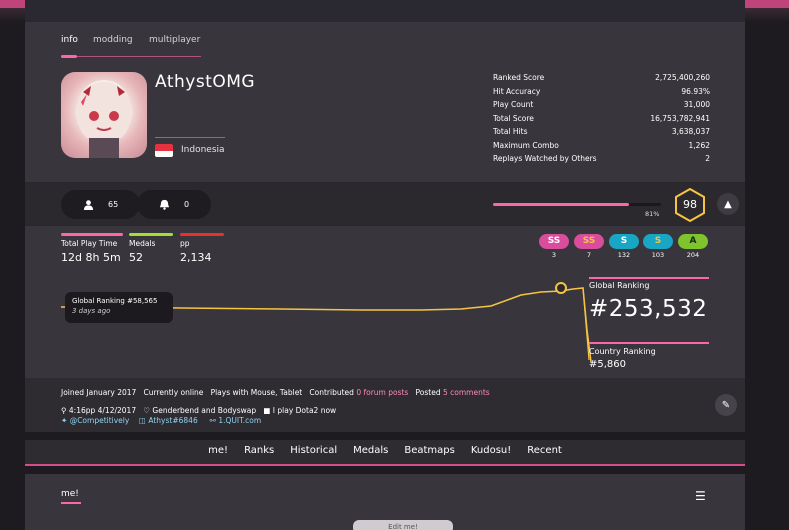 The image size is (789, 530). I want to click on global-rank-label: Global Ranking, so click(619, 285).